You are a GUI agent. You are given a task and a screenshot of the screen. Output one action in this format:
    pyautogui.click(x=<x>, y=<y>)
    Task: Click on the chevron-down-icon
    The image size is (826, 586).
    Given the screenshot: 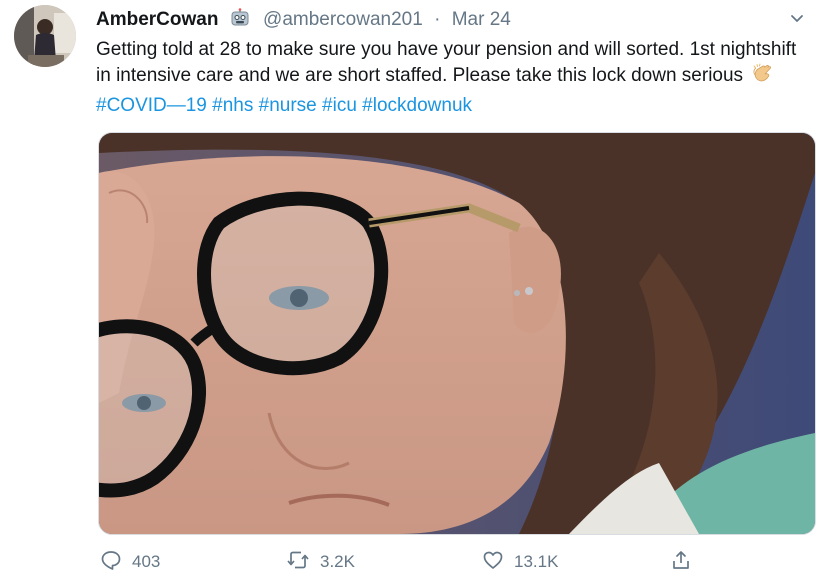 What is the action you would take?
    pyautogui.click(x=797, y=22)
    